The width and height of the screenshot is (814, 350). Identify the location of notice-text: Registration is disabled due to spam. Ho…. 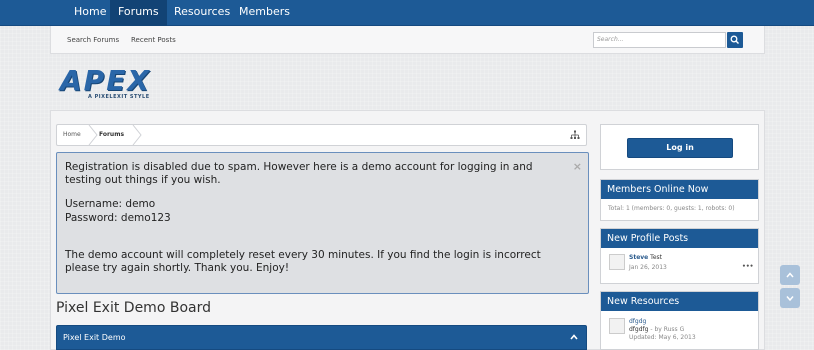
(299, 173).